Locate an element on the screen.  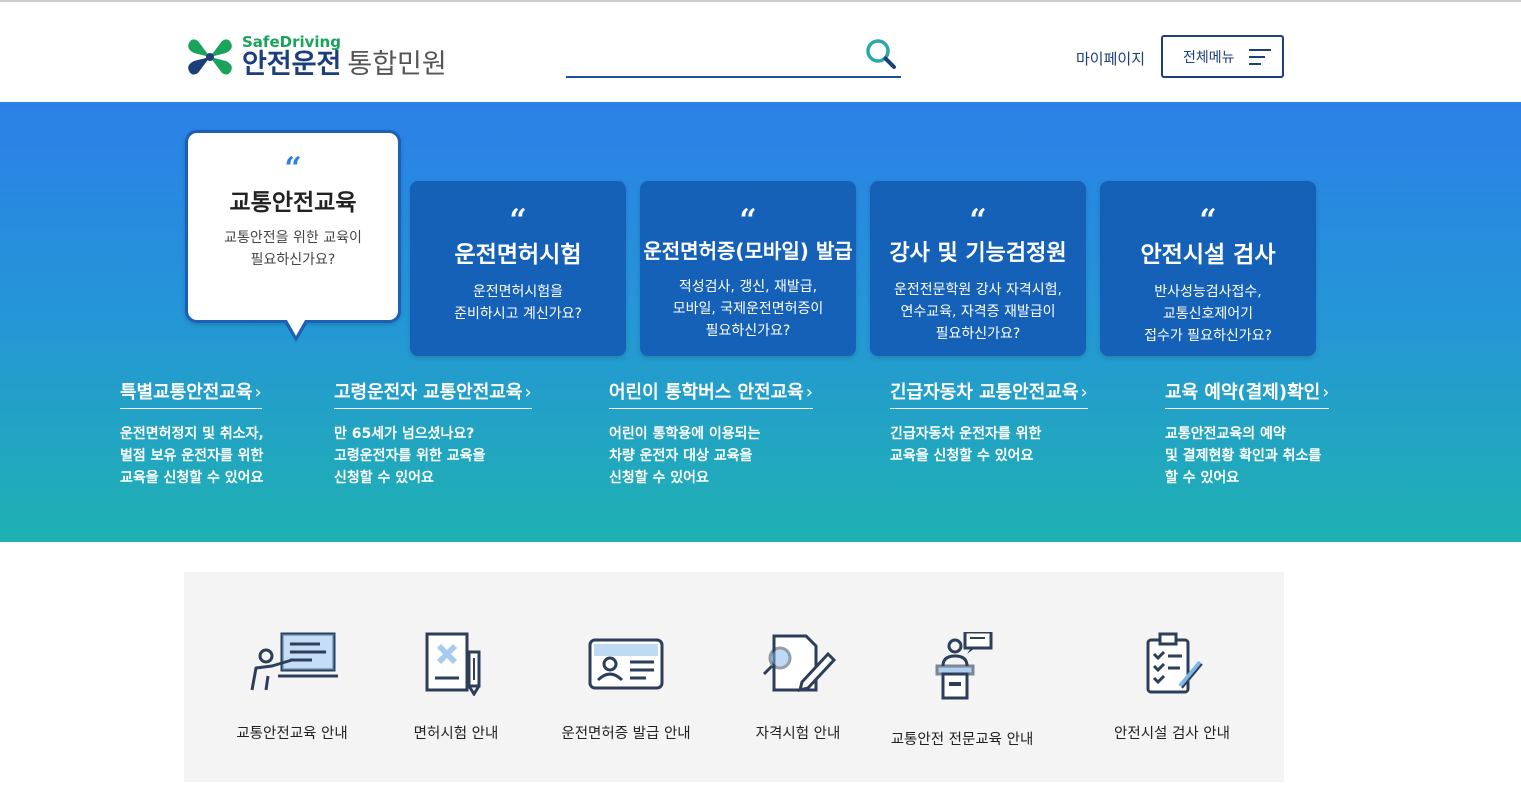
guide-label: 교통안전 전문교육 안내 is located at coordinates (962, 740).